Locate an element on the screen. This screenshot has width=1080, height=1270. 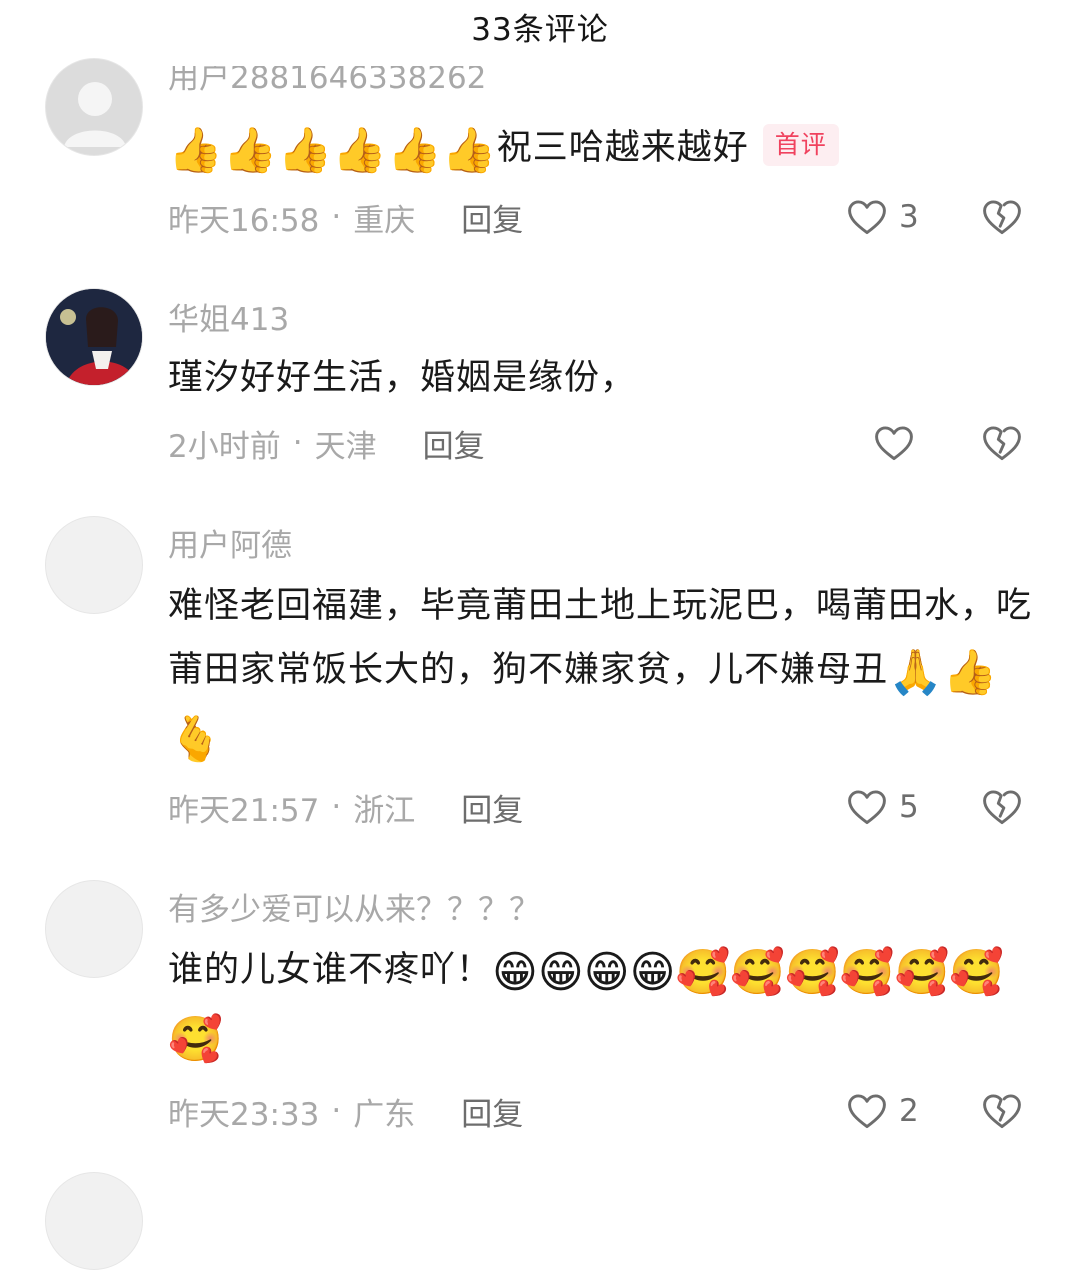
comment-meta: 昨天21:57 · 浙江 回复 is located at coordinates (345, 807).